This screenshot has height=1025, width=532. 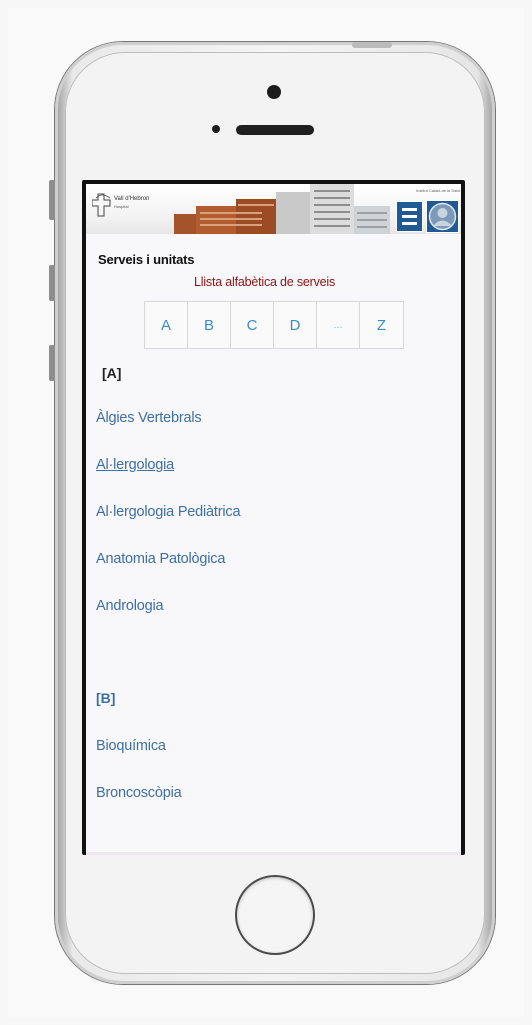 What do you see at coordinates (149, 418) in the screenshot?
I see `service-link: Àlgies Vertebrals` at bounding box center [149, 418].